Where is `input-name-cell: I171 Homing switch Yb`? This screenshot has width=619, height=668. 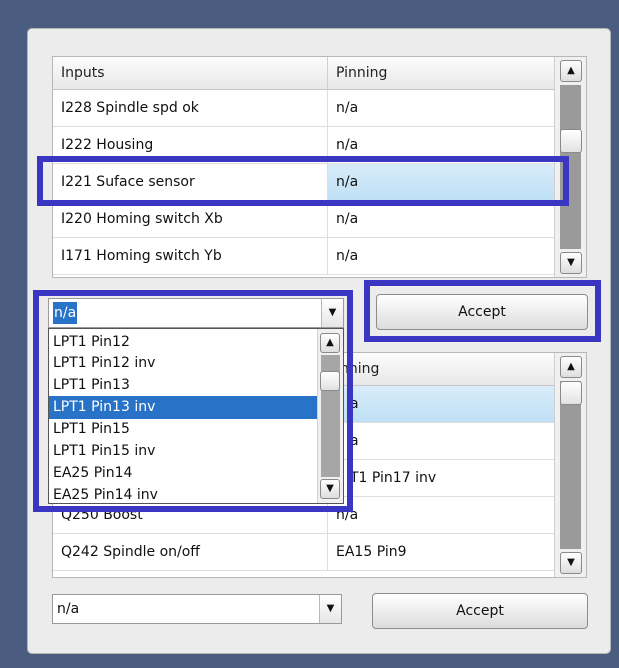 input-name-cell: I171 Homing switch Yb is located at coordinates (141, 256).